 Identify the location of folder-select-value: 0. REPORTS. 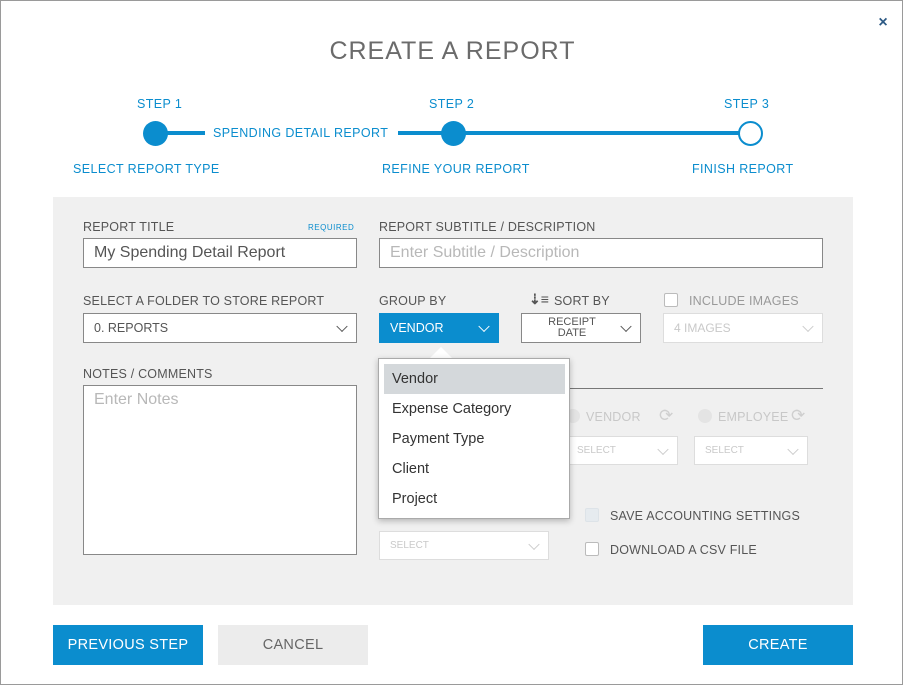
(131, 328).